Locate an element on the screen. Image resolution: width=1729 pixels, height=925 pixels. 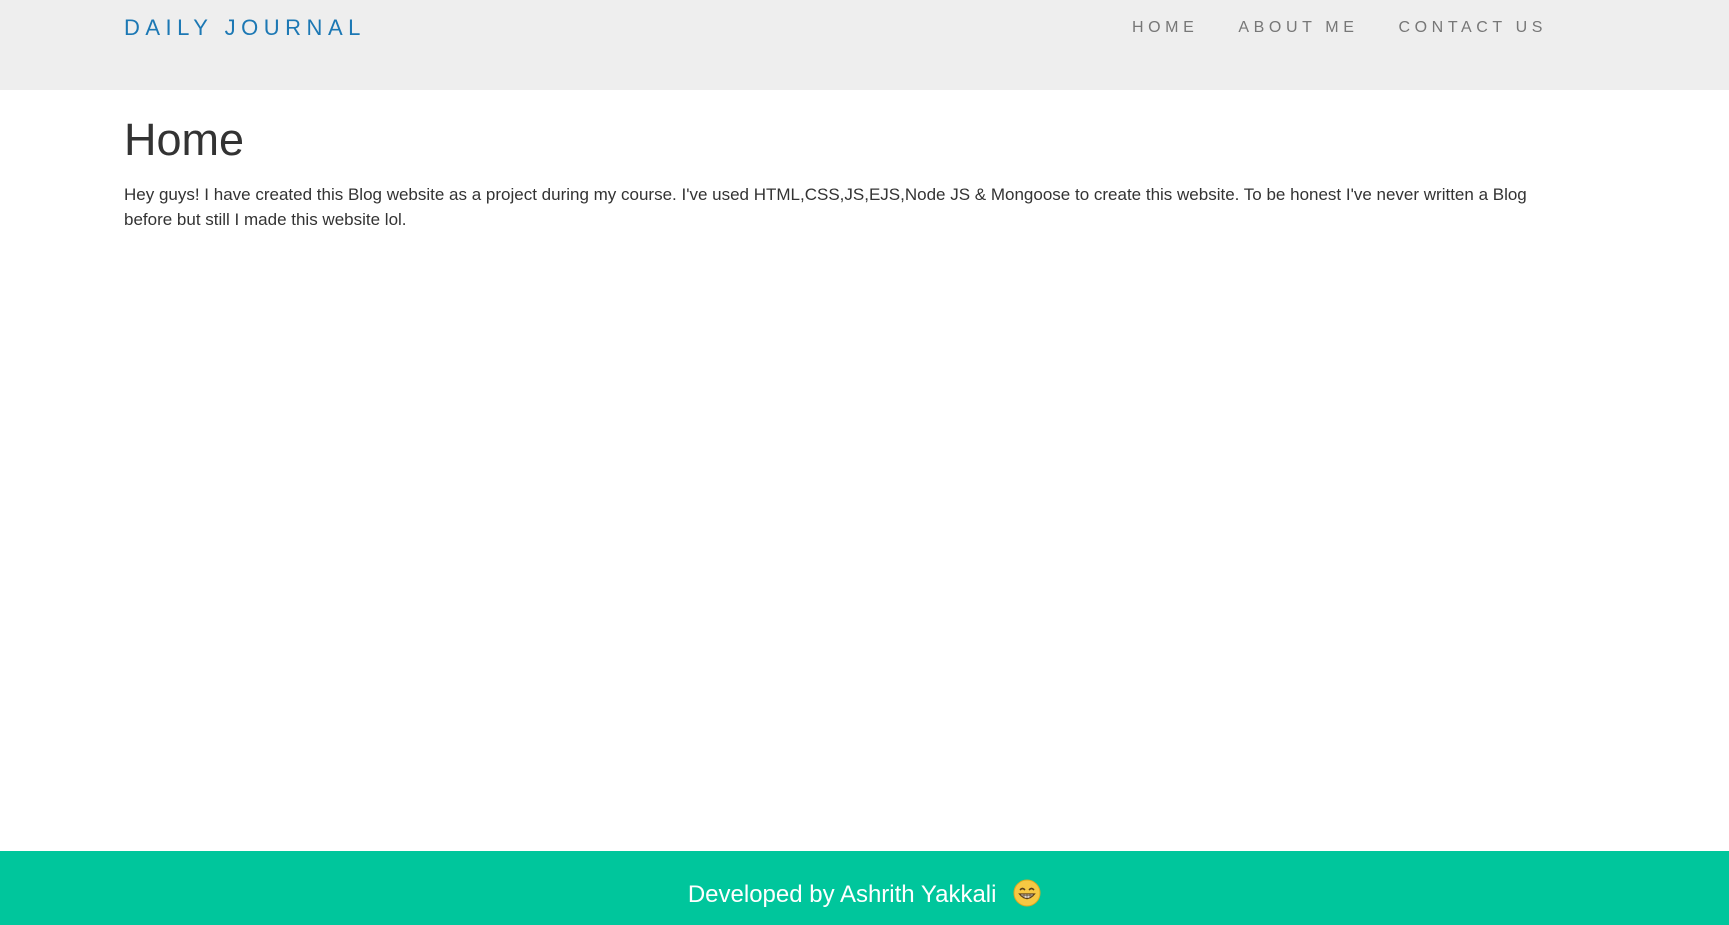
nav-link-home: HOME is located at coordinates (1165, 27).